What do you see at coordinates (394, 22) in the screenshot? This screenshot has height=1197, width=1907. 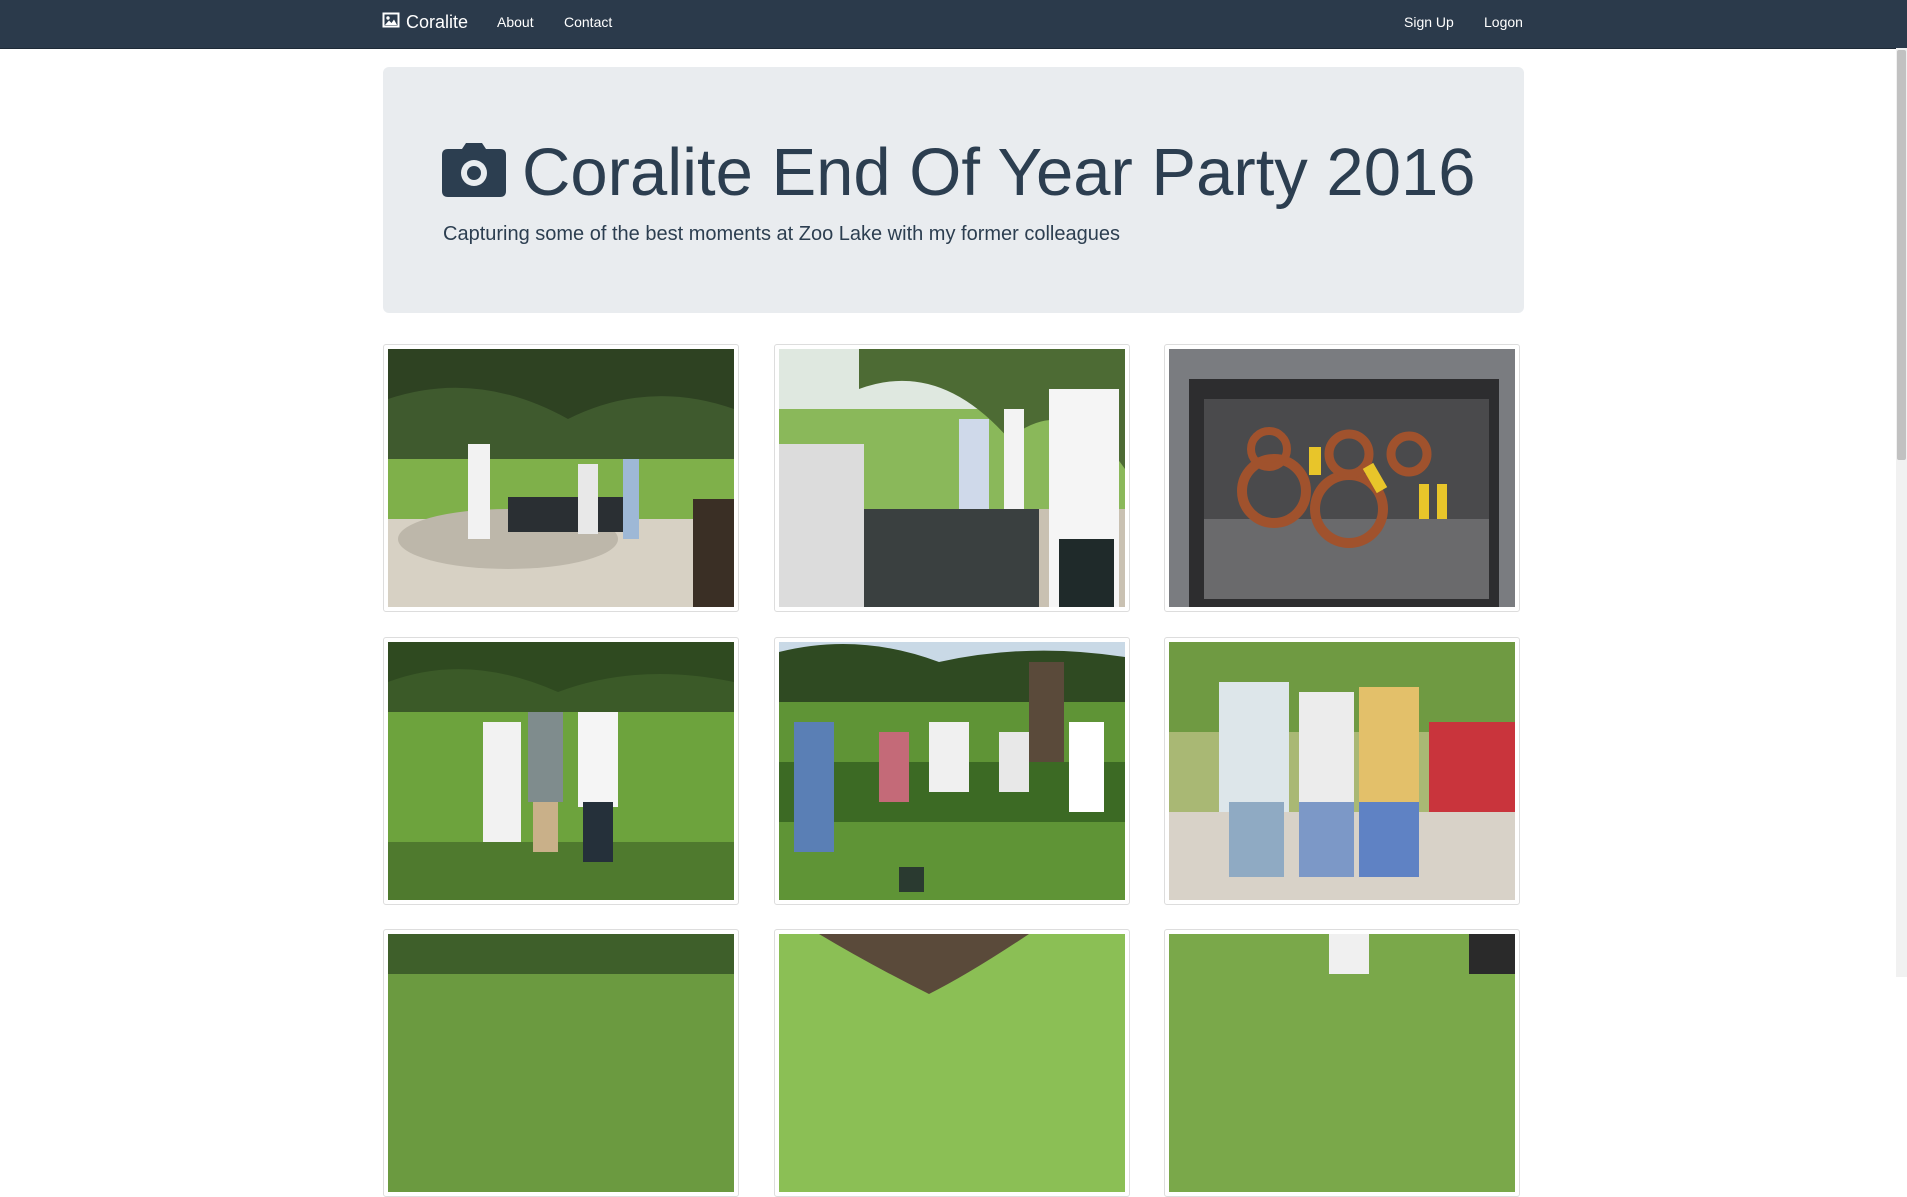 I see `picture-icon` at bounding box center [394, 22].